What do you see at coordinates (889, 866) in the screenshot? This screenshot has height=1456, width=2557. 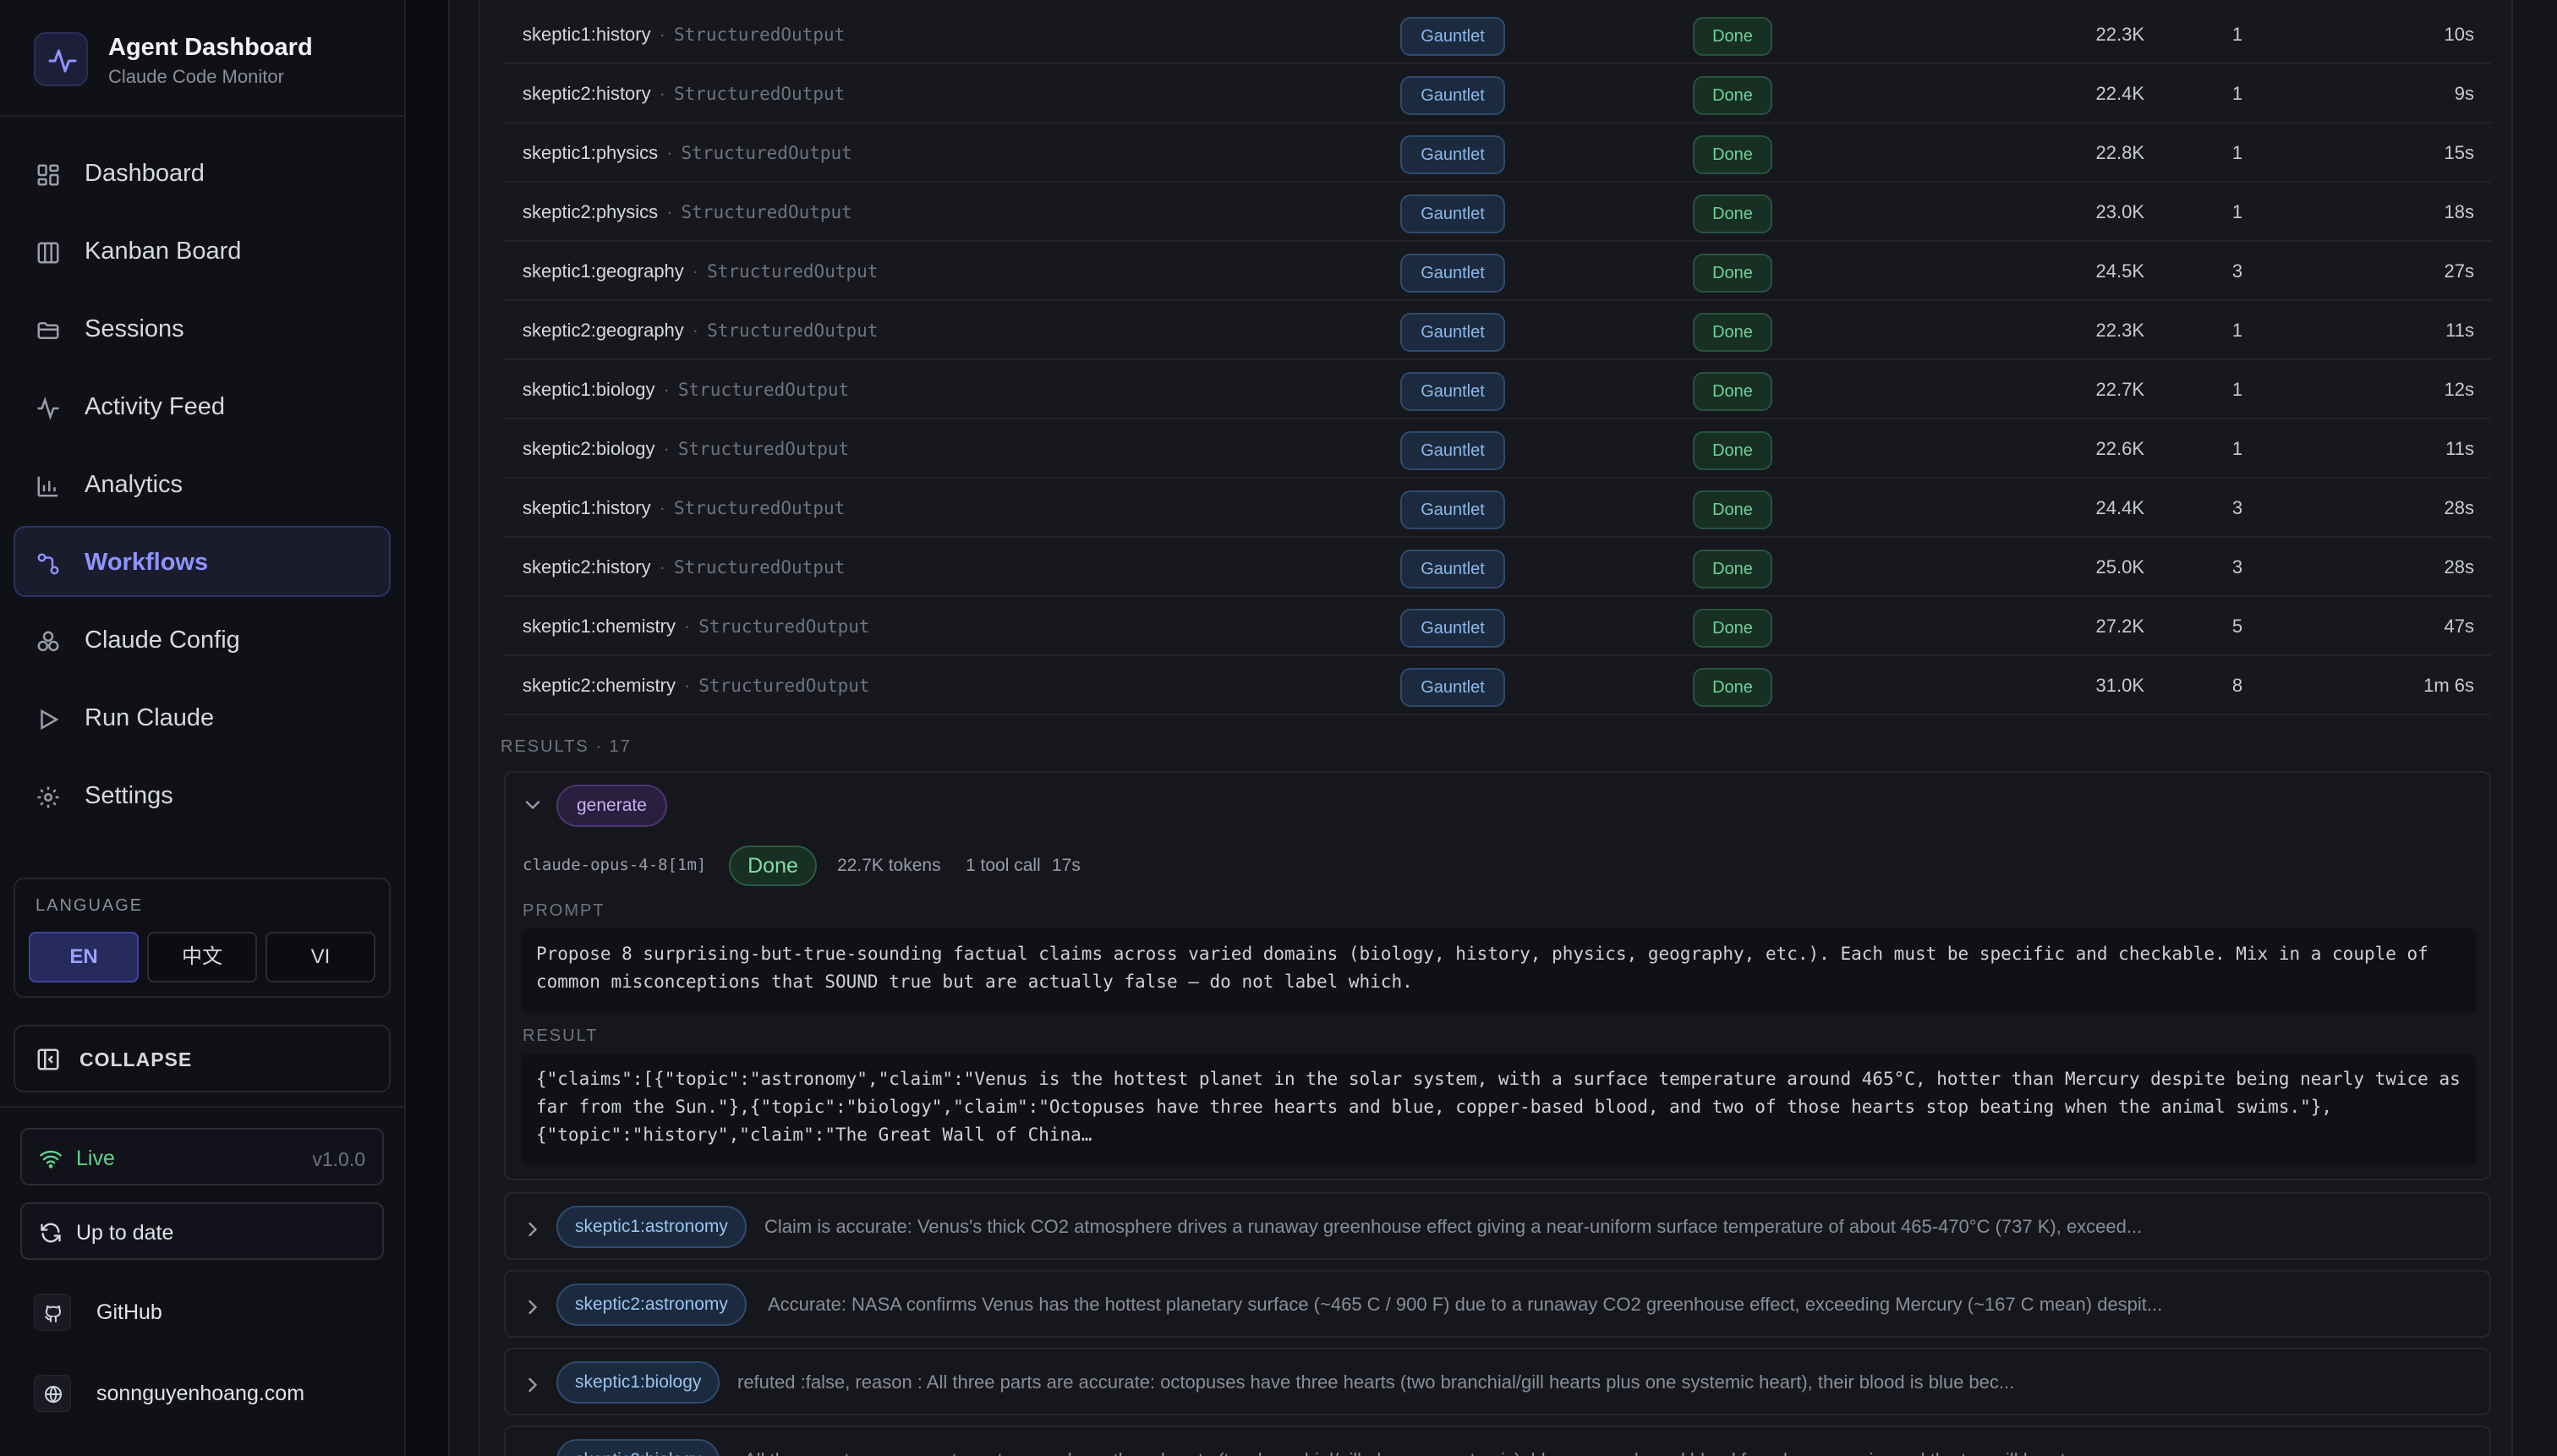 I see `token-count: 22.7K tokens` at bounding box center [889, 866].